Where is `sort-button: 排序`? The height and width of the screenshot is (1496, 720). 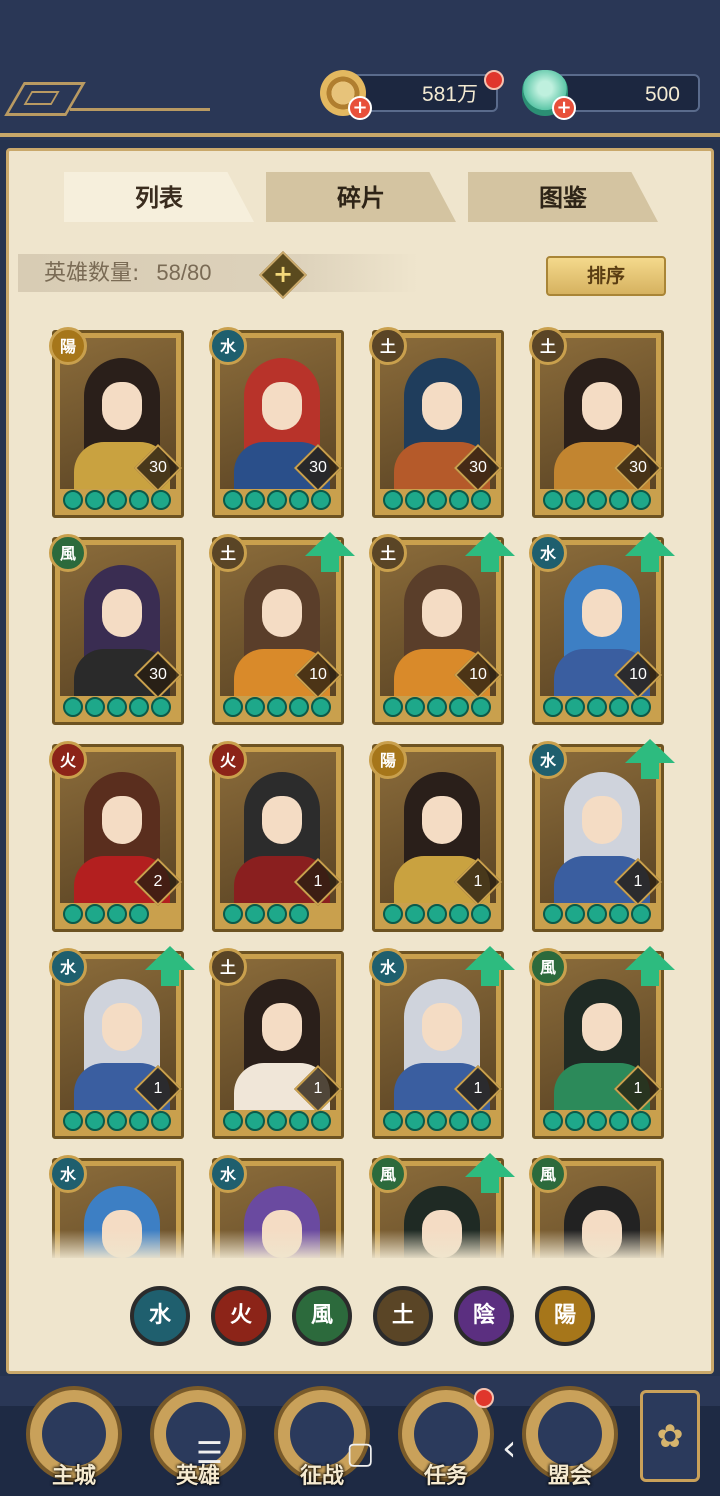 sort-button: 排序 is located at coordinates (606, 276).